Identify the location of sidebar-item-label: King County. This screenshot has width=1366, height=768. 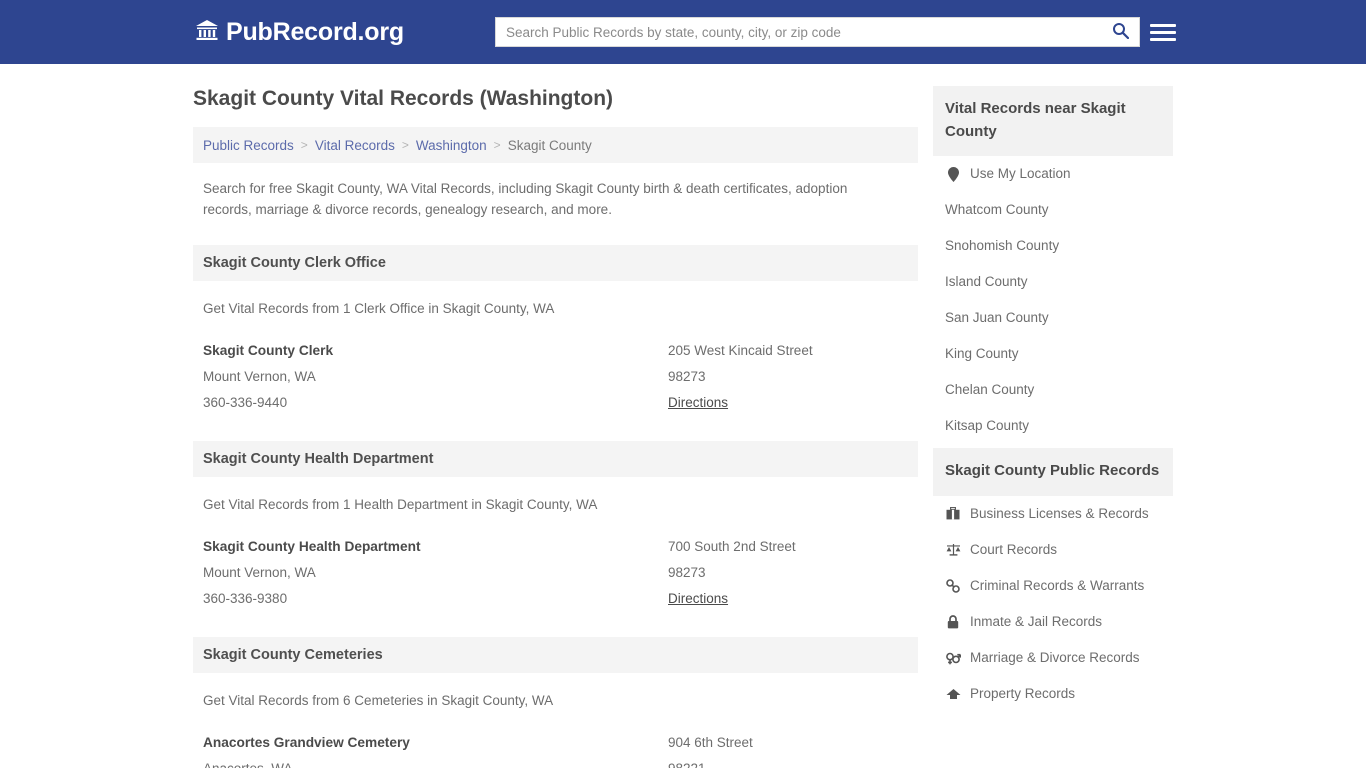
(982, 353).